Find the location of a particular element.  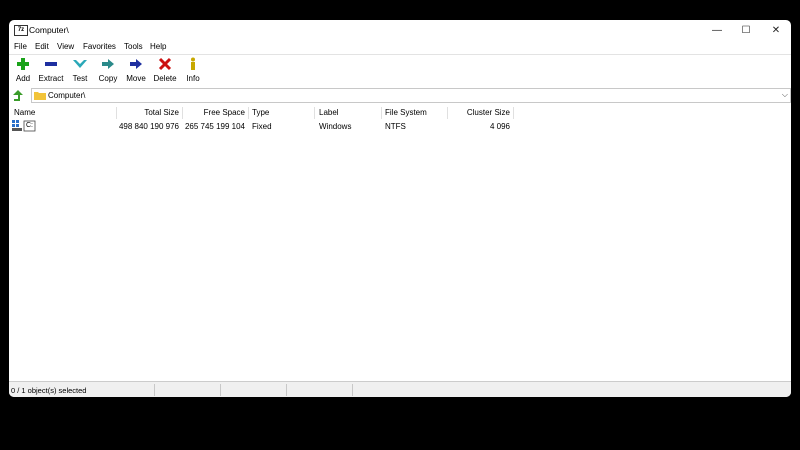

delete-label: Delete is located at coordinates (165, 78).